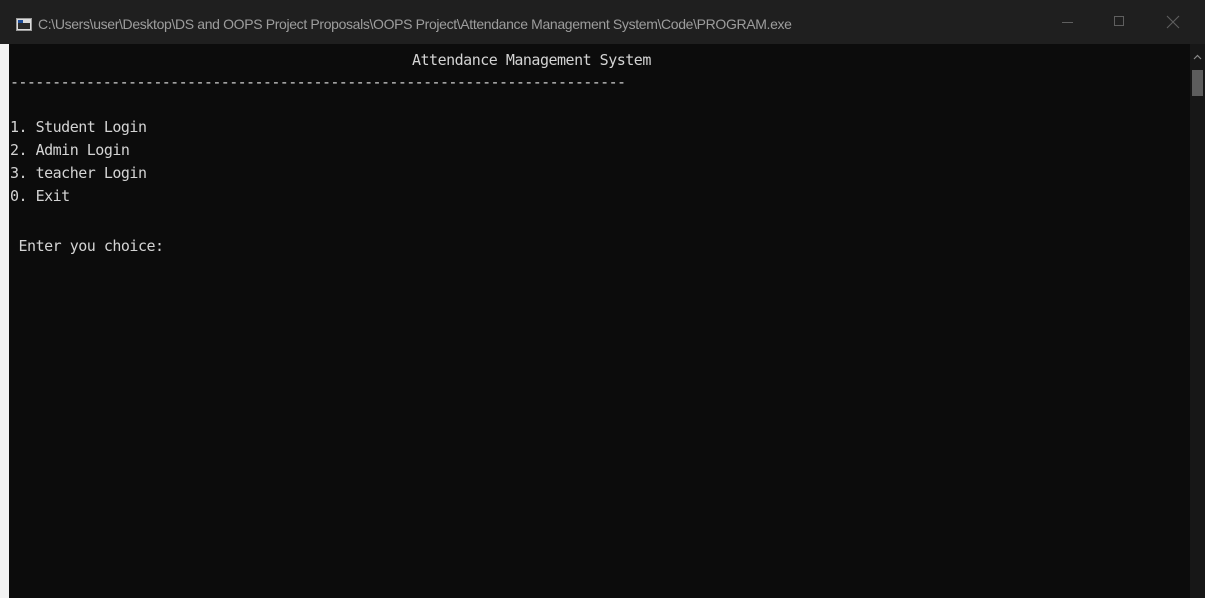 This screenshot has width=1205, height=598. I want to click on maximize-icon, so click(1119, 21).